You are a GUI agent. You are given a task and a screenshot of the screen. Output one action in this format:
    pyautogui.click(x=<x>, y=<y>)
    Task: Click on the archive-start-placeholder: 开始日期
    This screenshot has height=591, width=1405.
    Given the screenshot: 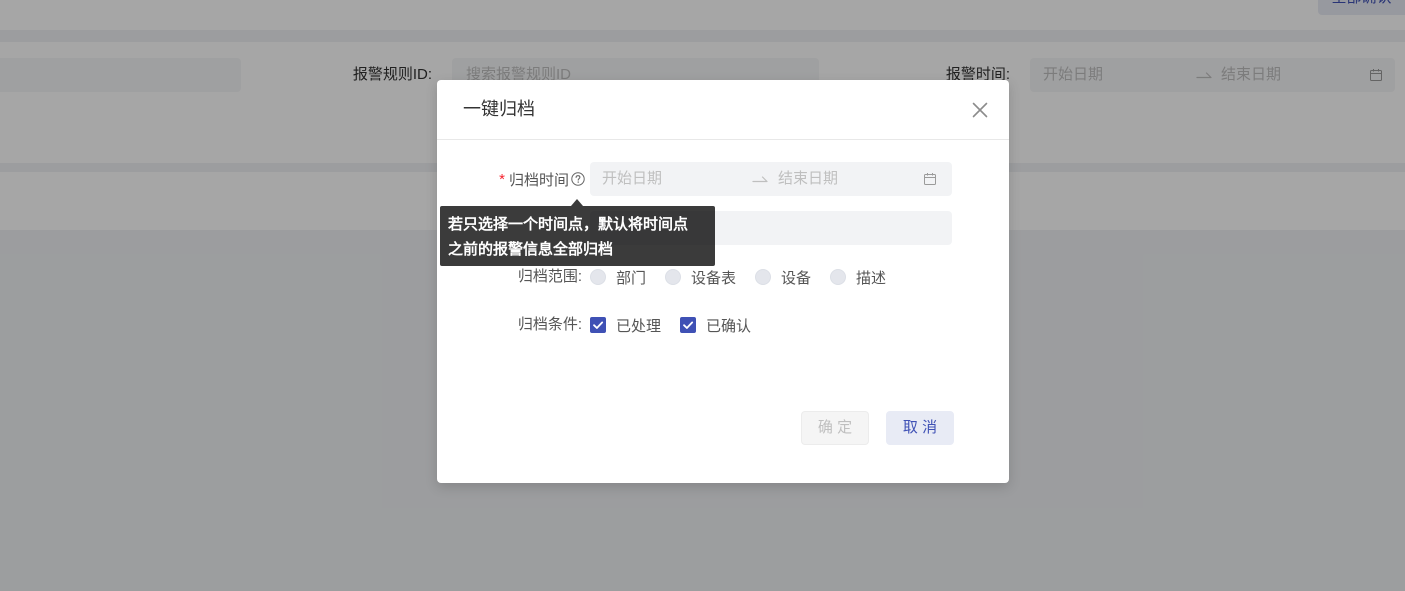 What is the action you would take?
    pyautogui.click(x=632, y=178)
    